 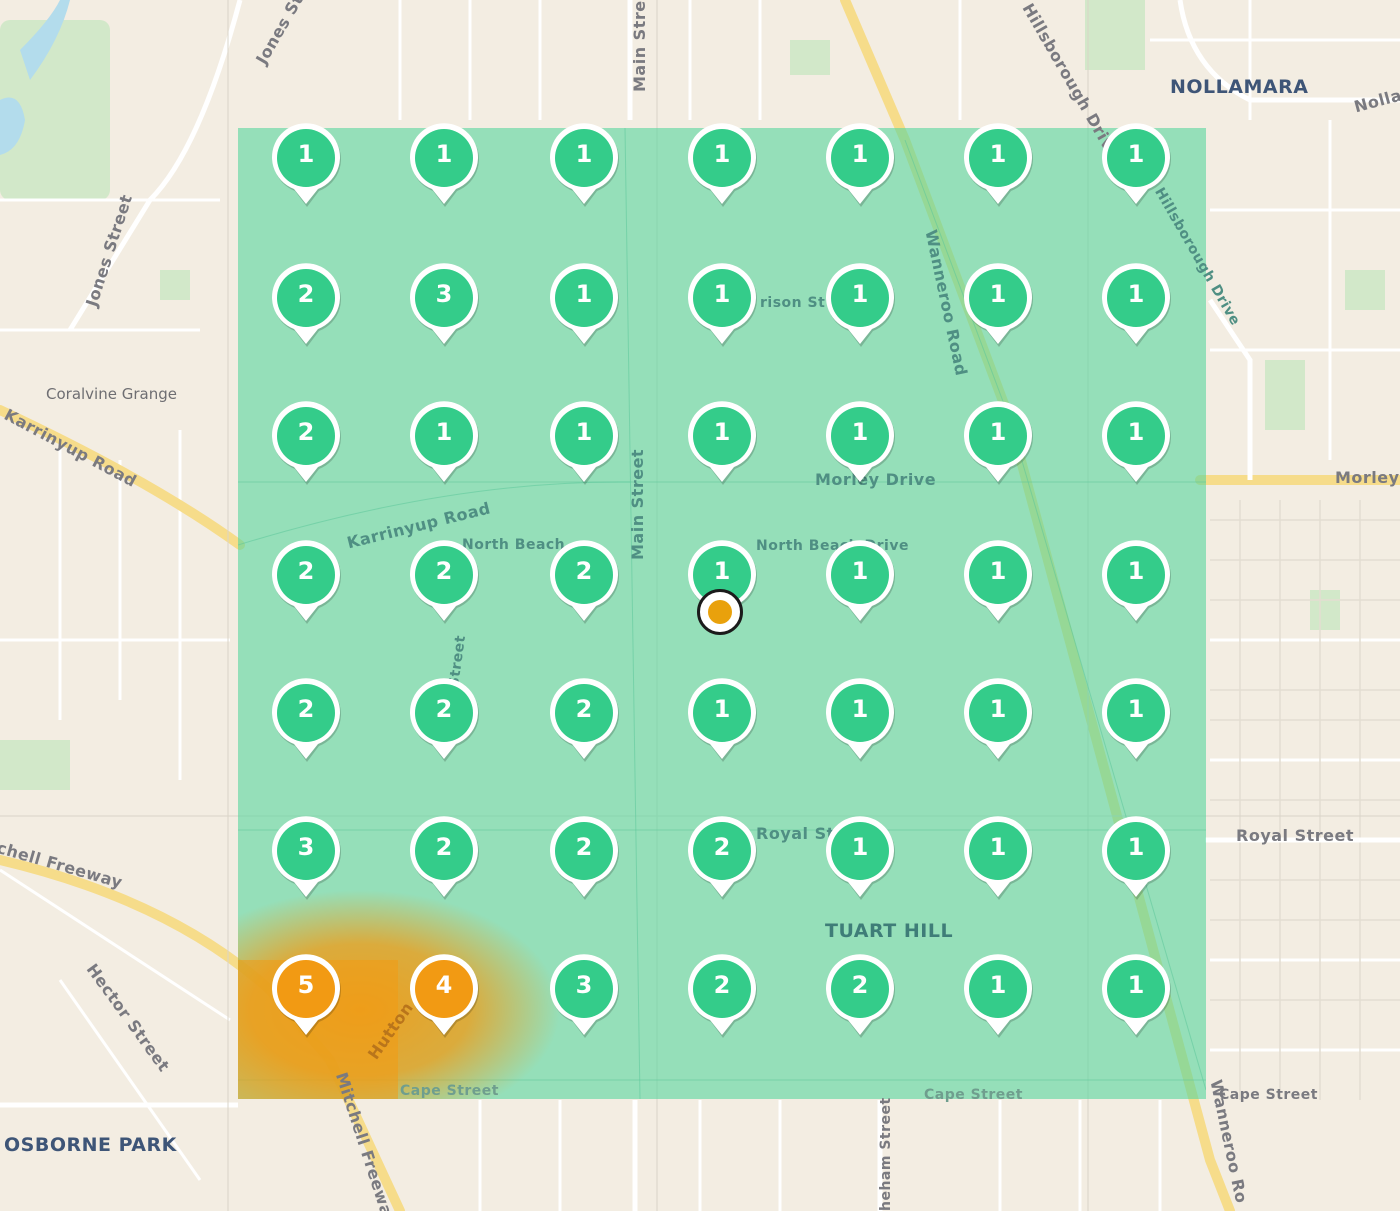 I want to click on current-location-marker, so click(x=720, y=612).